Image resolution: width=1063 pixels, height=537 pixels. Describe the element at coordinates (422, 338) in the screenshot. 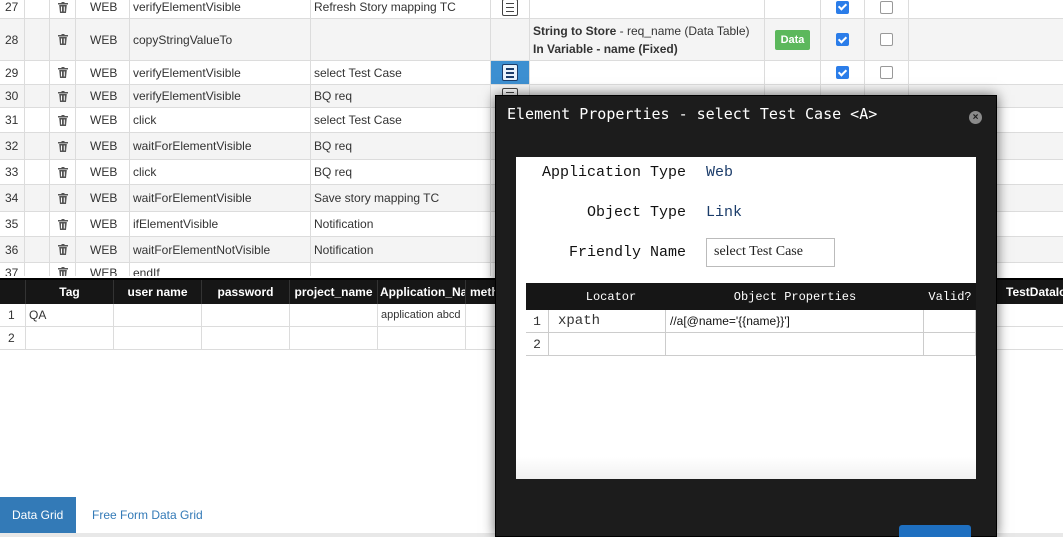

I see `application-name-cell` at that location.